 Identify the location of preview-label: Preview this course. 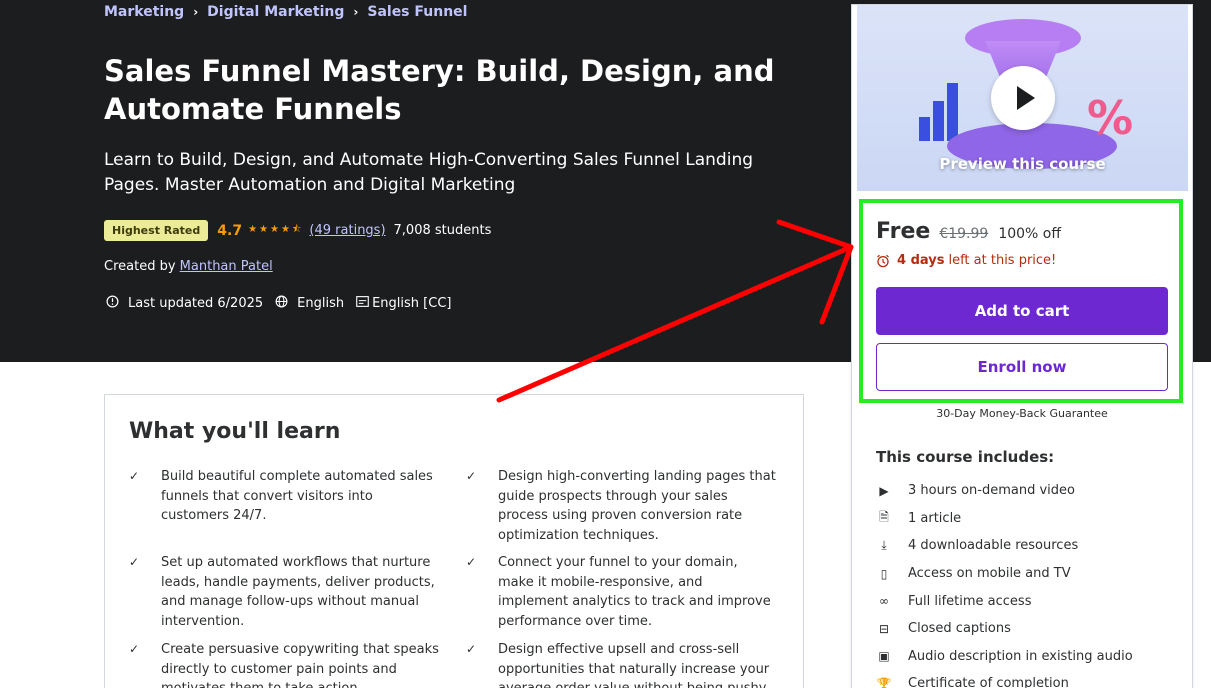
(1022, 164).